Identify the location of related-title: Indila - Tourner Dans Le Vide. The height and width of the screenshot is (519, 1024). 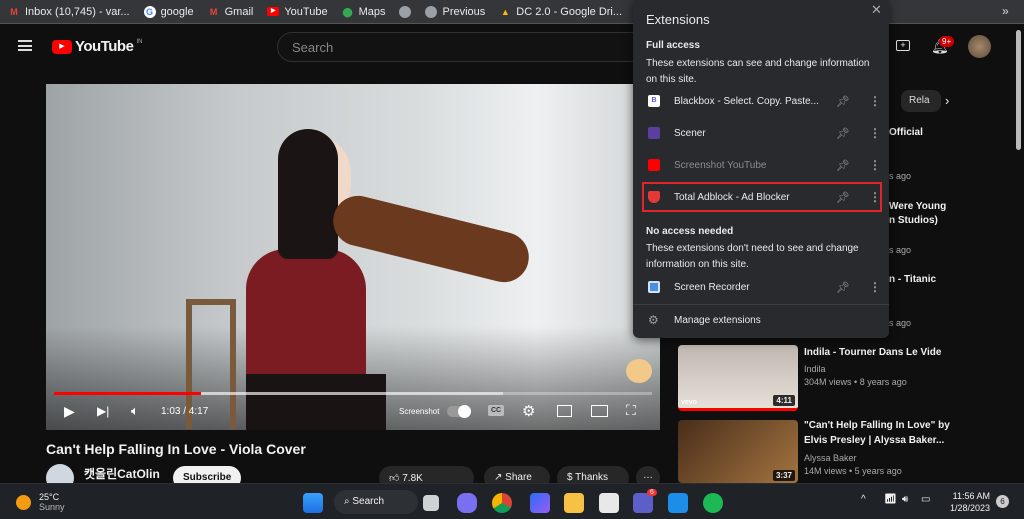
(872, 352).